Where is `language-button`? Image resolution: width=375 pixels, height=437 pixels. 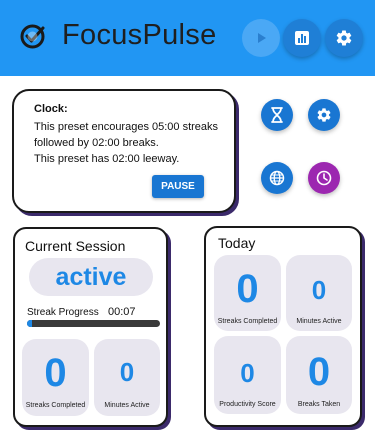 language-button is located at coordinates (277, 178).